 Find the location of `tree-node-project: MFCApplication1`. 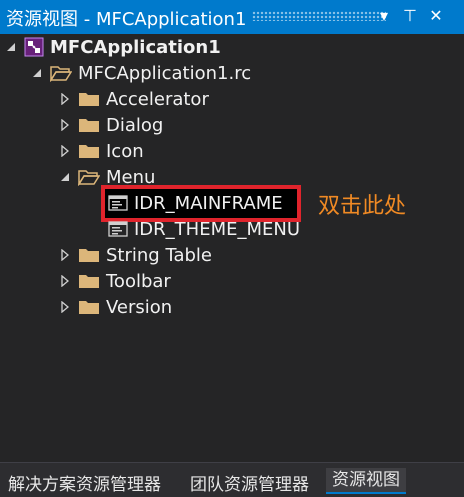

tree-node-project: MFCApplication1 is located at coordinates (112, 47).